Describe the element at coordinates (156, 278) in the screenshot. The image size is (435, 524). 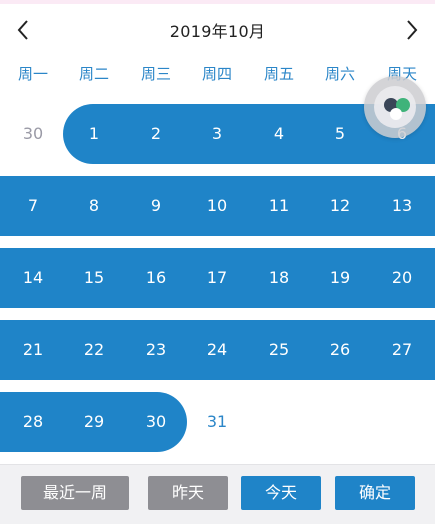
I see `day-cell: 16` at that location.